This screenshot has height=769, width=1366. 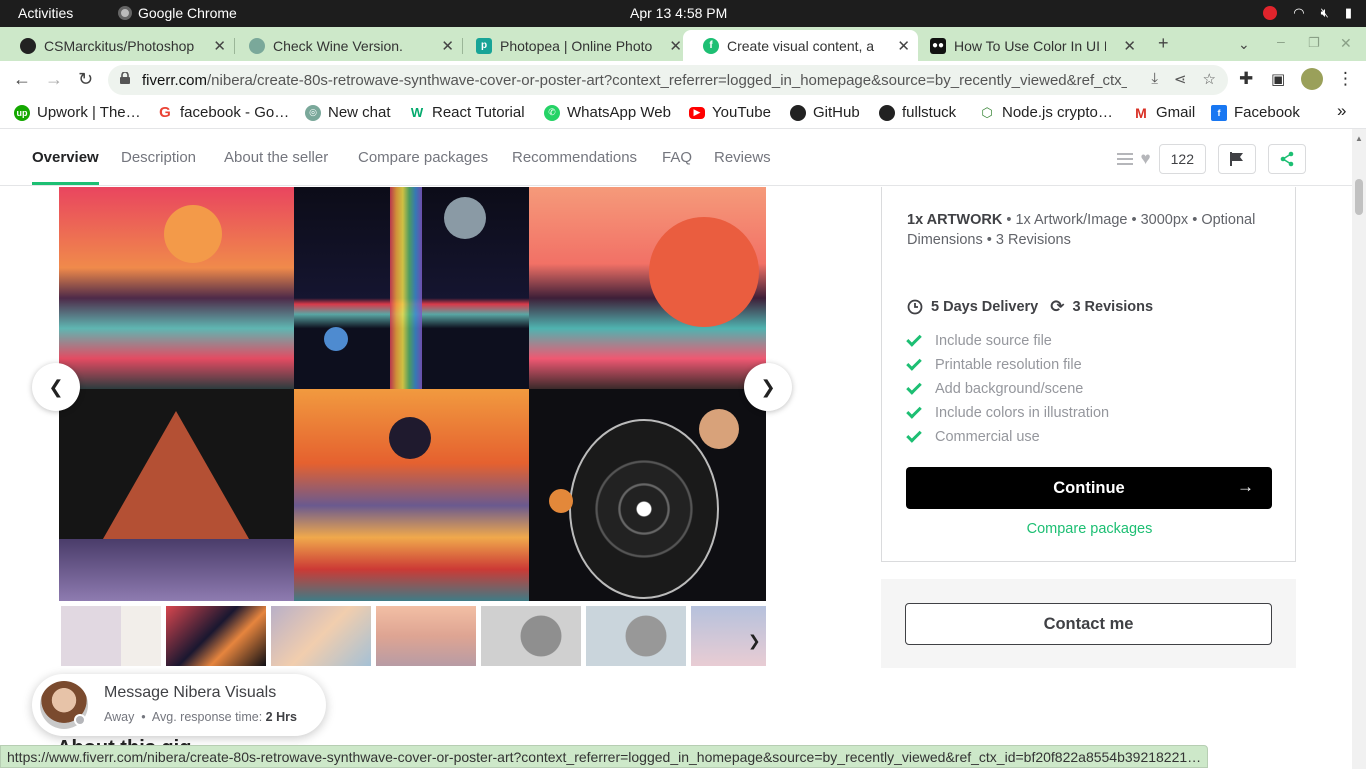 What do you see at coordinates (467, 112) in the screenshot?
I see `bookmark-item: W React Tutorial` at bounding box center [467, 112].